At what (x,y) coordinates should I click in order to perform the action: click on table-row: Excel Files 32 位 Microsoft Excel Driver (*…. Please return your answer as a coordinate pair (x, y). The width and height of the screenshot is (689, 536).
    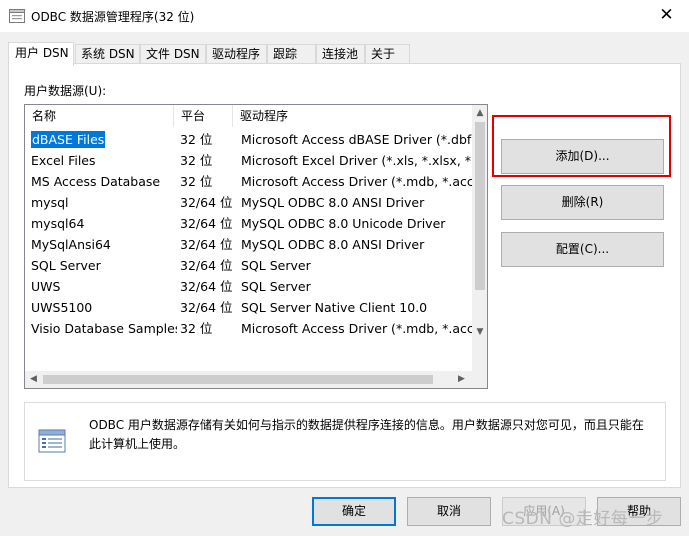
    Looking at the image, I should click on (249, 160).